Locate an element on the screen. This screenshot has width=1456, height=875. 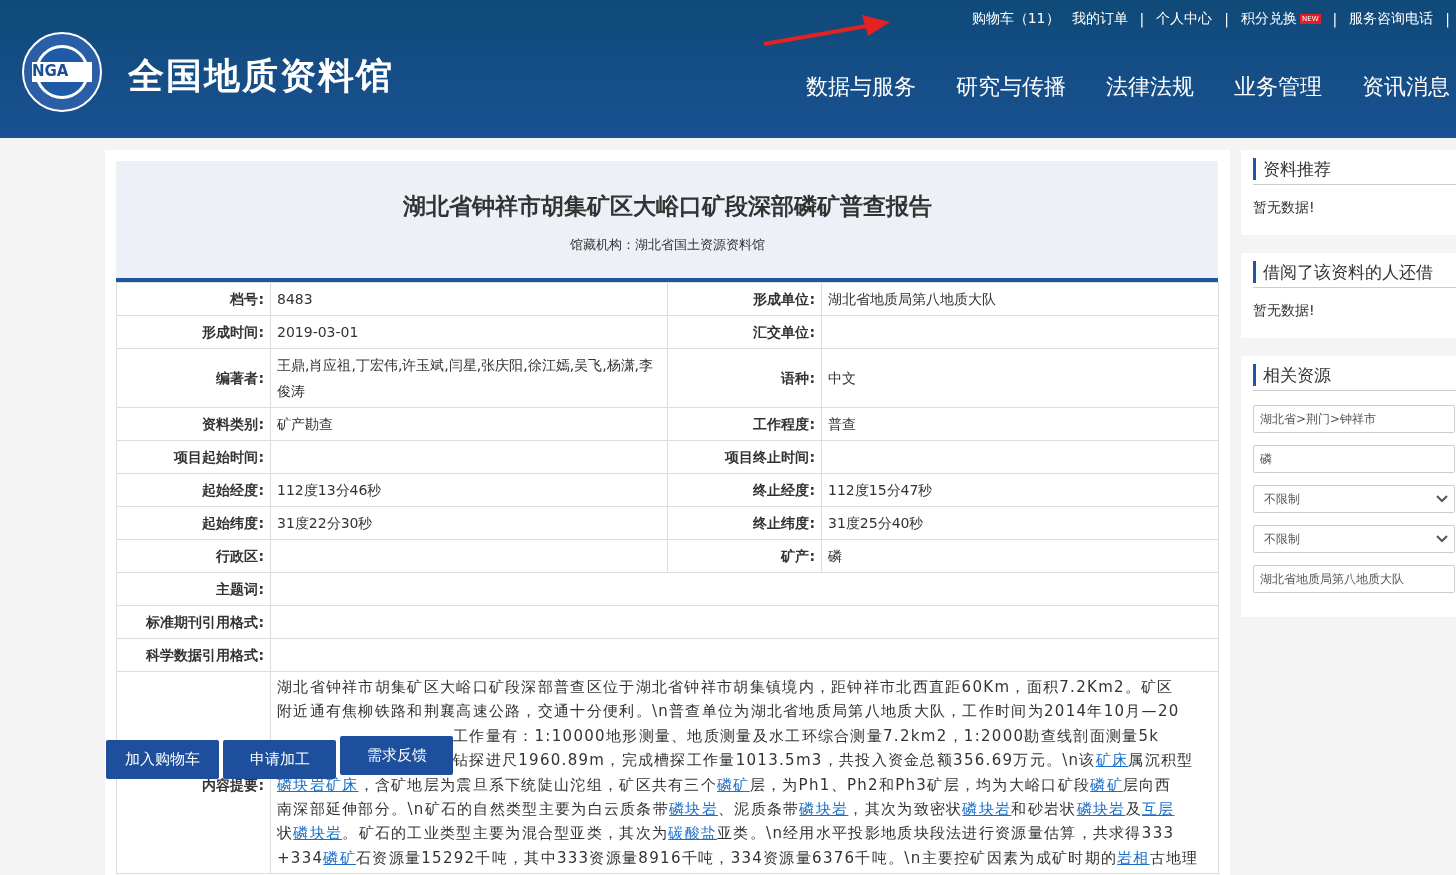
field-label: 主题词: is located at coordinates (193, 589).